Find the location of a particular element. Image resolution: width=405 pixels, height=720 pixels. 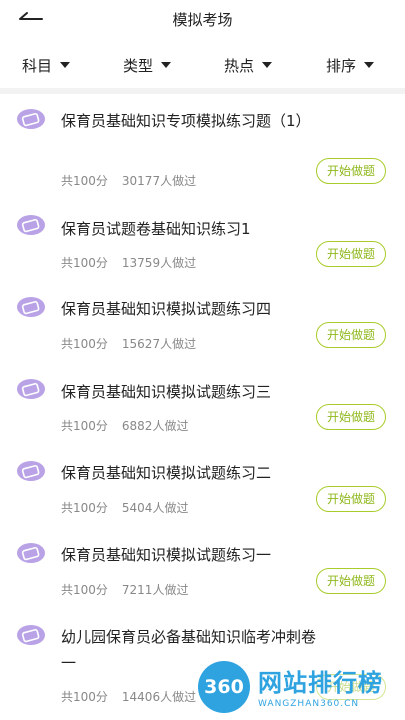

filter-bar: 科目 类型 热点 排序 is located at coordinates (202, 66).